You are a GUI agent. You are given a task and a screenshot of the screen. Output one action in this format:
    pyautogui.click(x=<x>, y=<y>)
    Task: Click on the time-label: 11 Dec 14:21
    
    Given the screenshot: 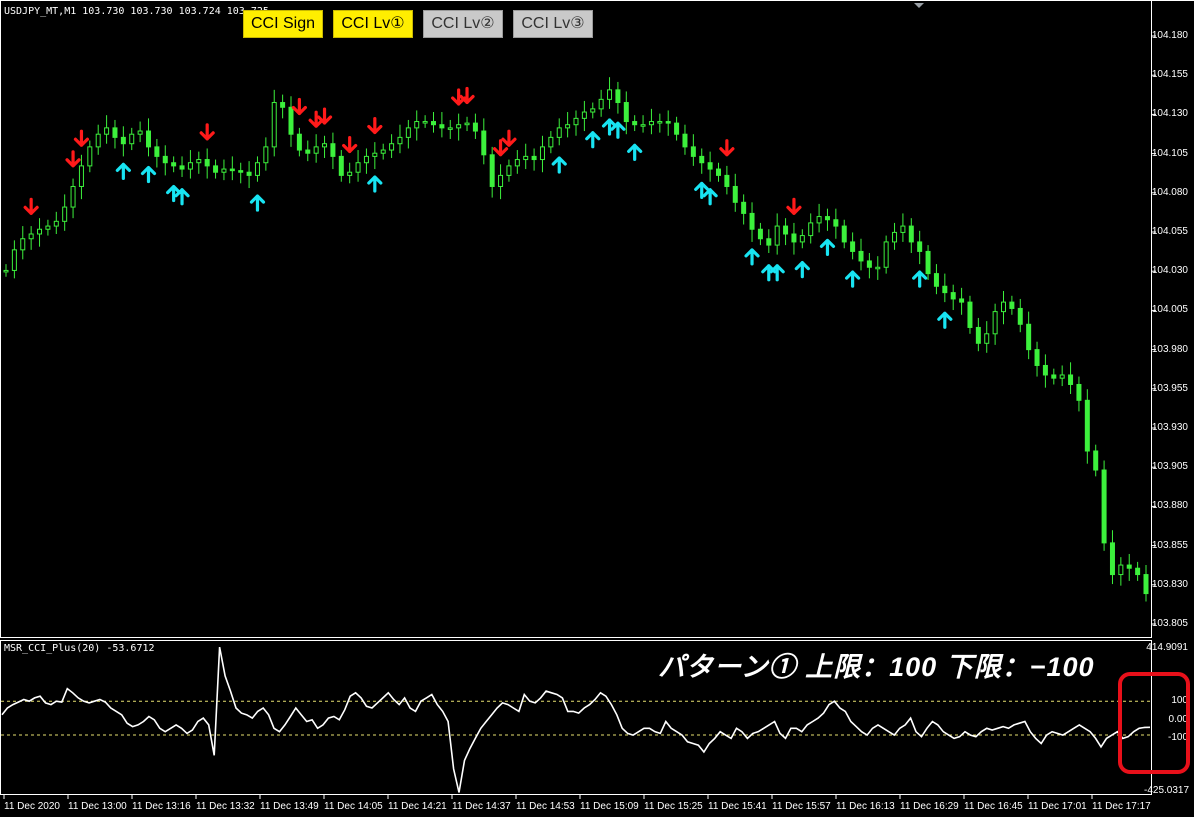 What is the action you would take?
    pyautogui.click(x=417, y=806)
    